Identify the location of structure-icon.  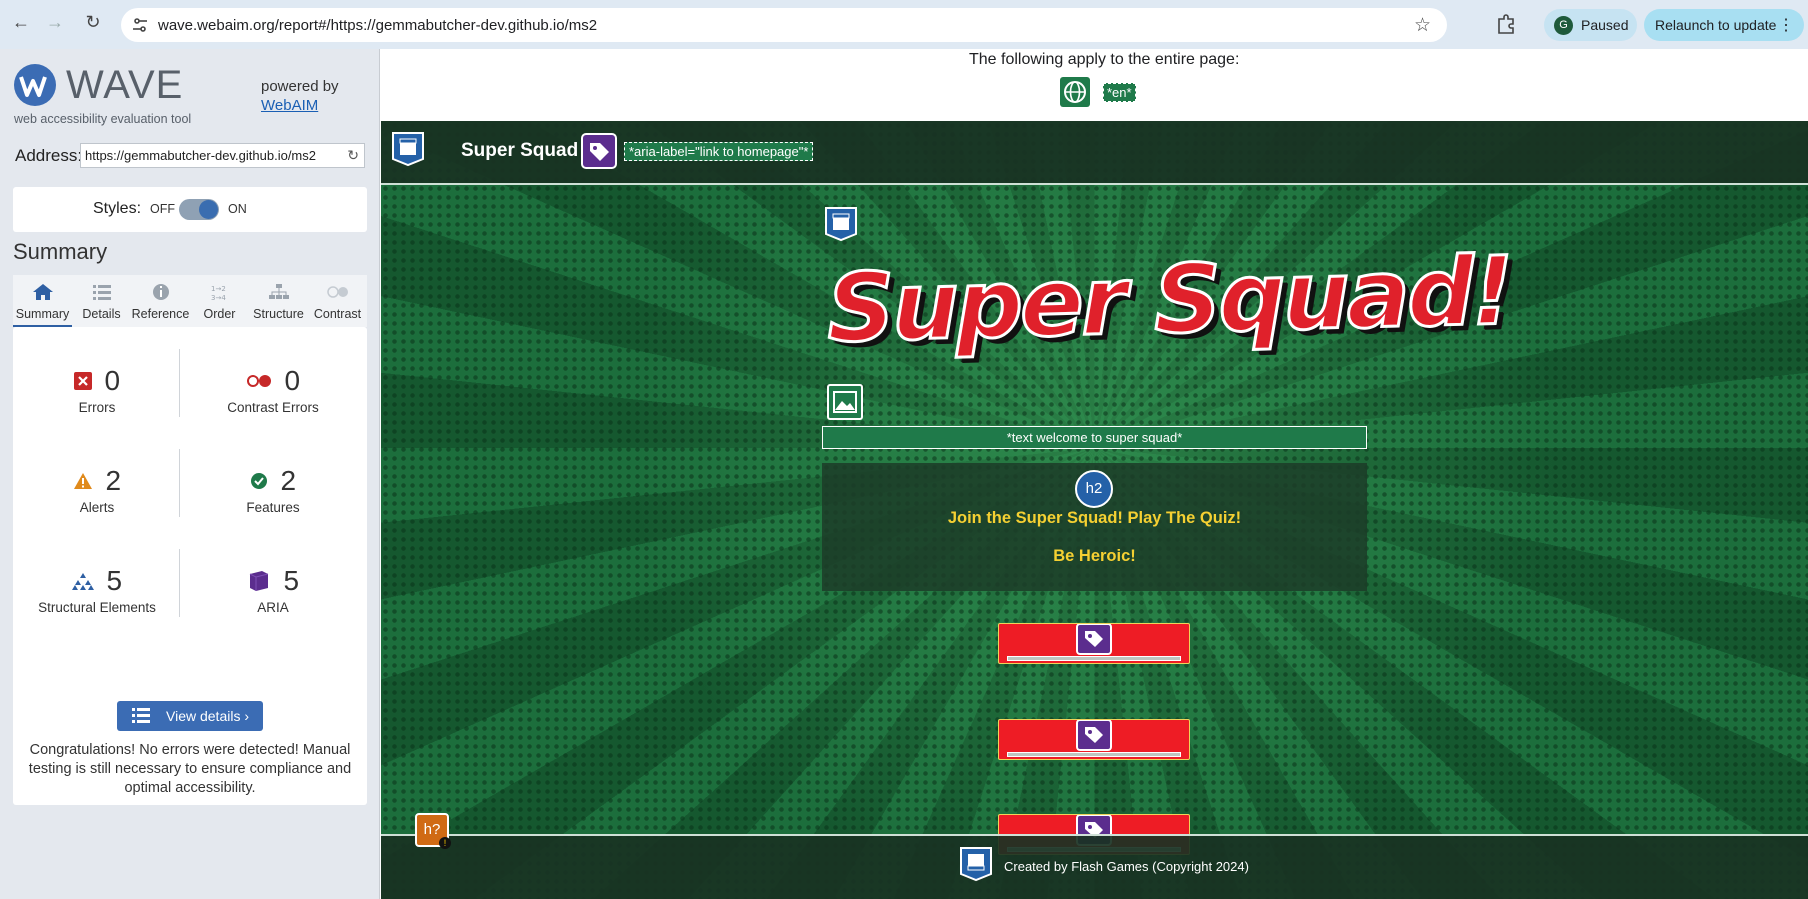
(278, 291).